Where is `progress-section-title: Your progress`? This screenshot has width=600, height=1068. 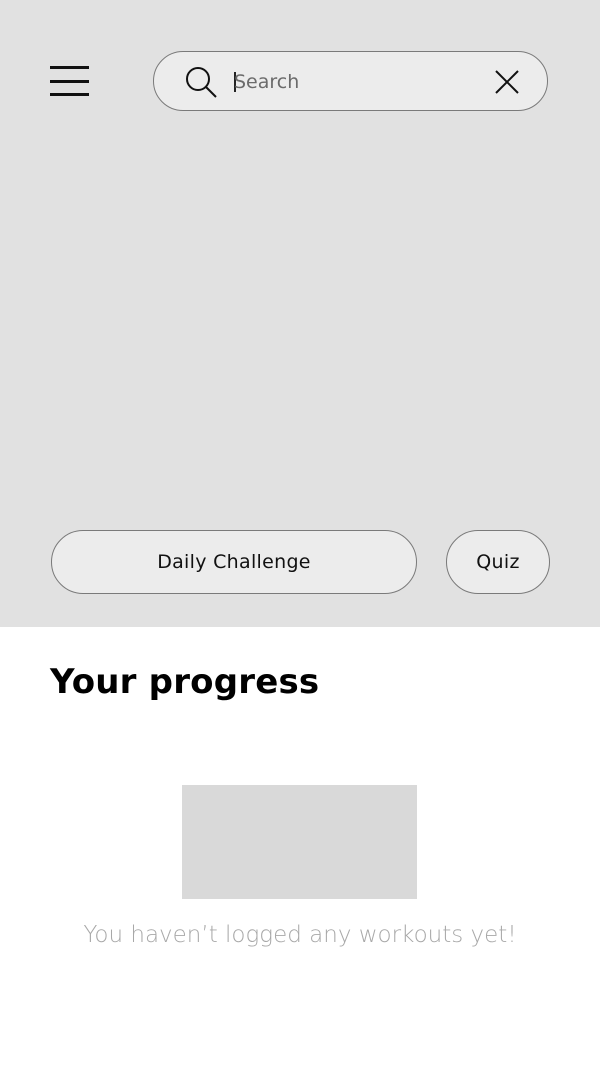 progress-section-title: Your progress is located at coordinates (185, 682).